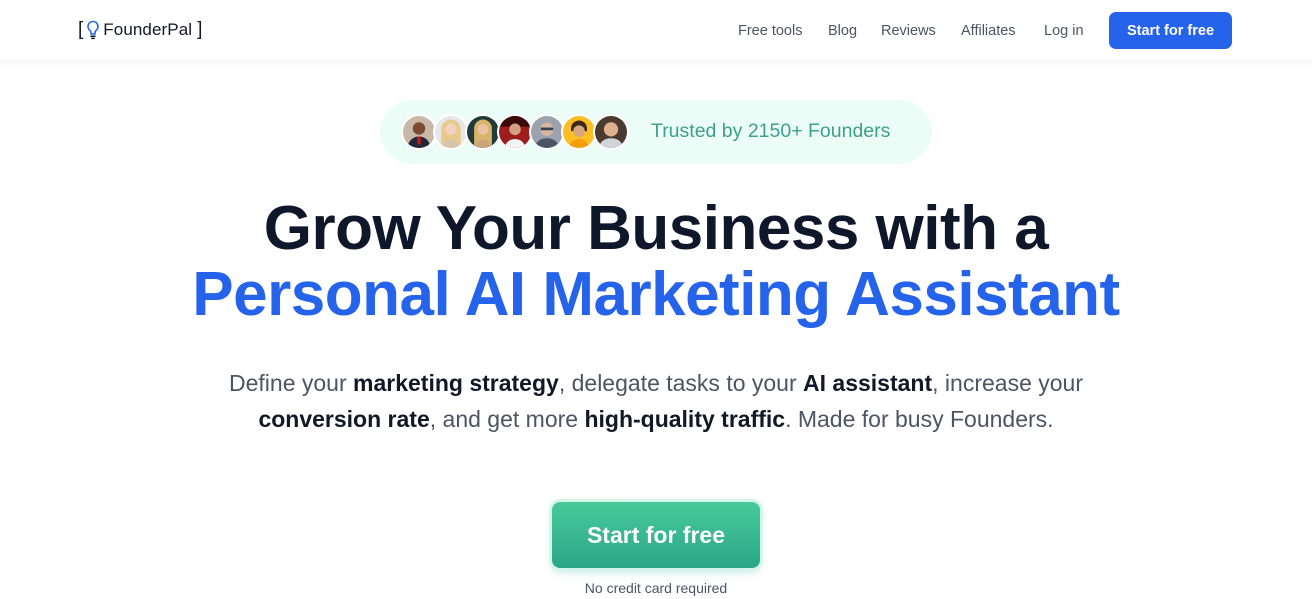  What do you see at coordinates (656, 535) in the screenshot?
I see `hero-start-free-button: Start for free` at bounding box center [656, 535].